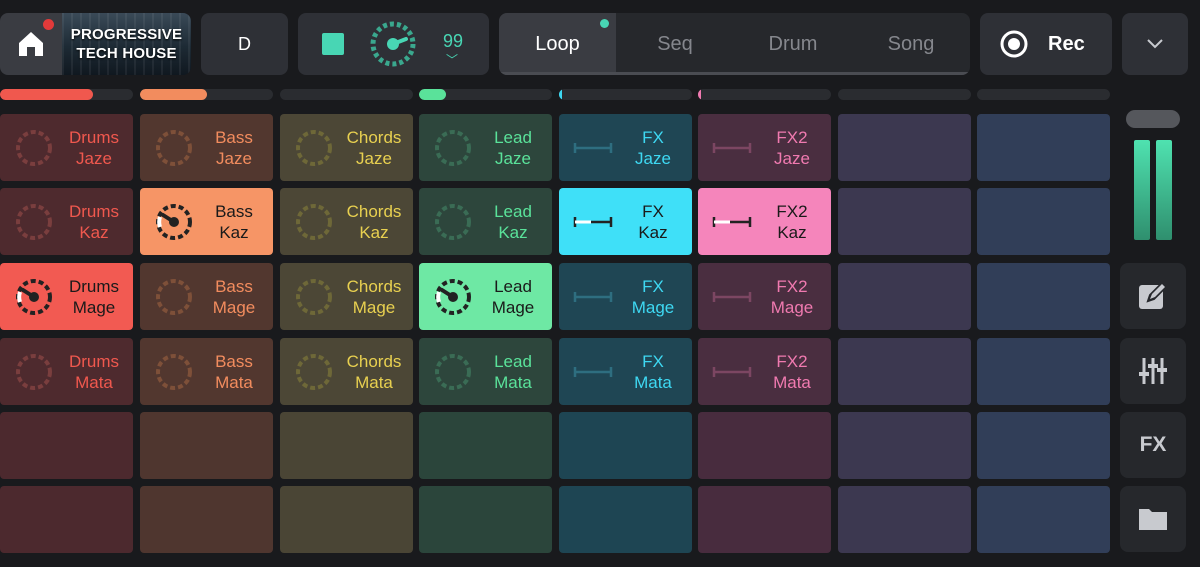 This screenshot has height=567, width=1200. What do you see at coordinates (792, 372) in the screenshot?
I see `clip-label: FX2 Mata` at bounding box center [792, 372].